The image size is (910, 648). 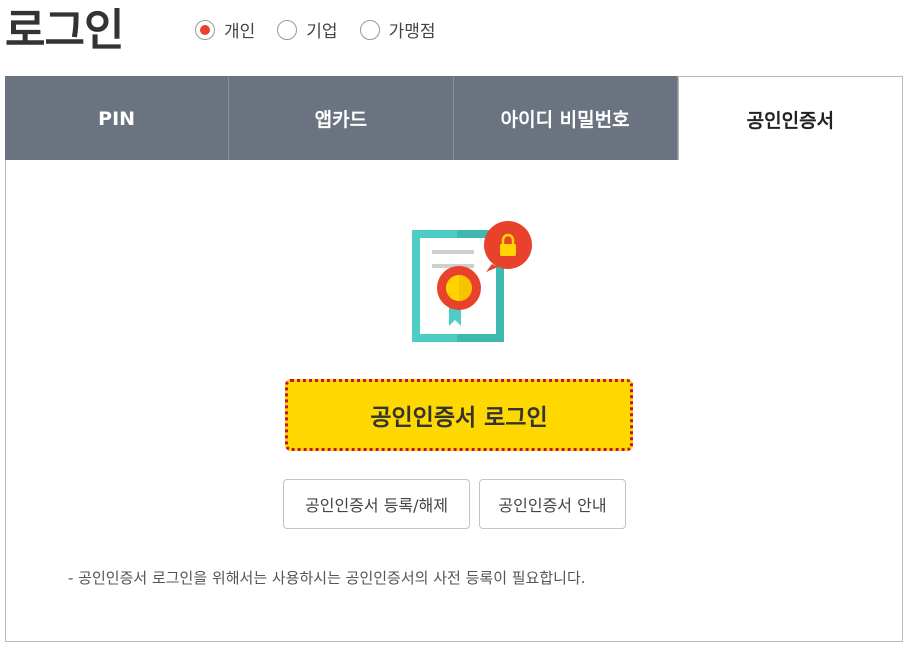 I want to click on radio-label-merchant: 가맹점, so click(x=412, y=32).